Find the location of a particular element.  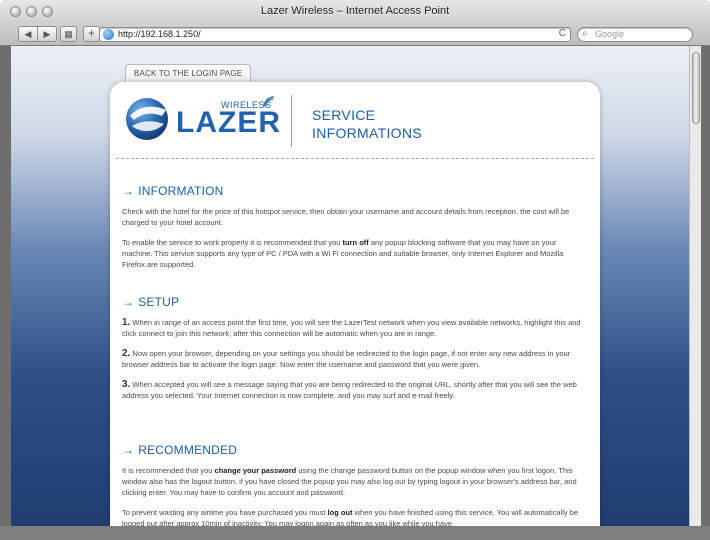

header-divider is located at coordinates (291, 121).